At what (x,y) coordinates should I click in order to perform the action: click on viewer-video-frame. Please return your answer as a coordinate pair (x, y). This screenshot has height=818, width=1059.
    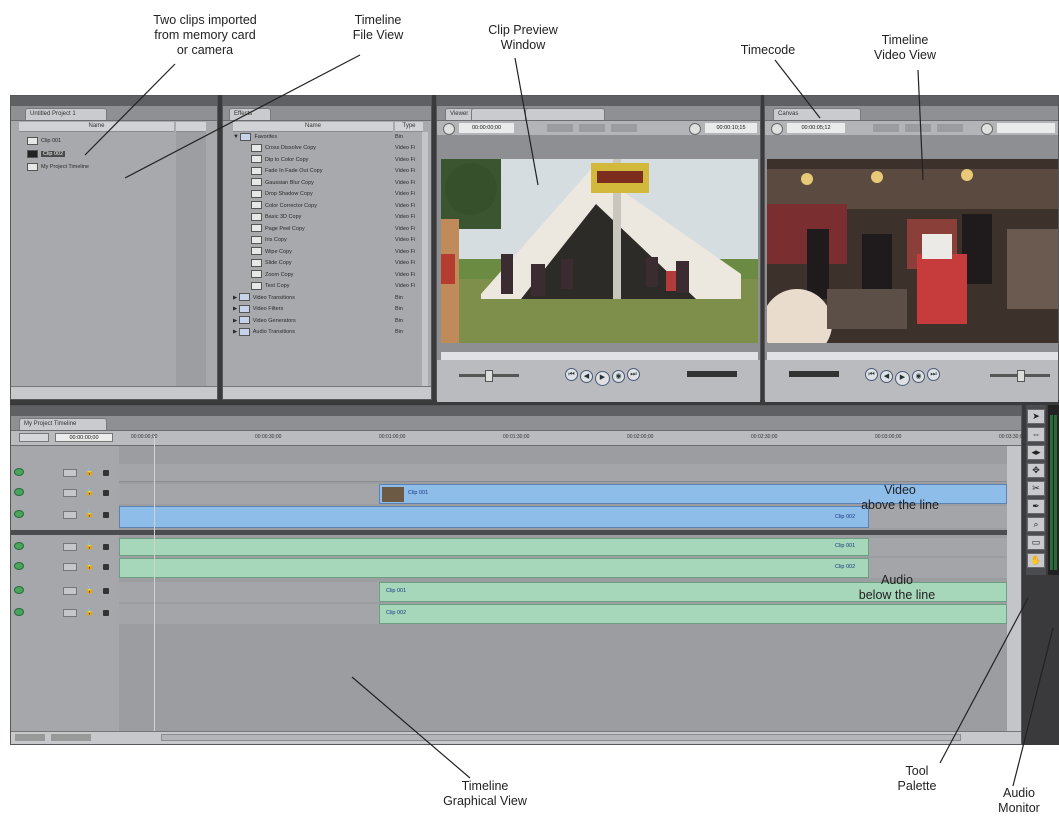
    Looking at the image, I should click on (599, 251).